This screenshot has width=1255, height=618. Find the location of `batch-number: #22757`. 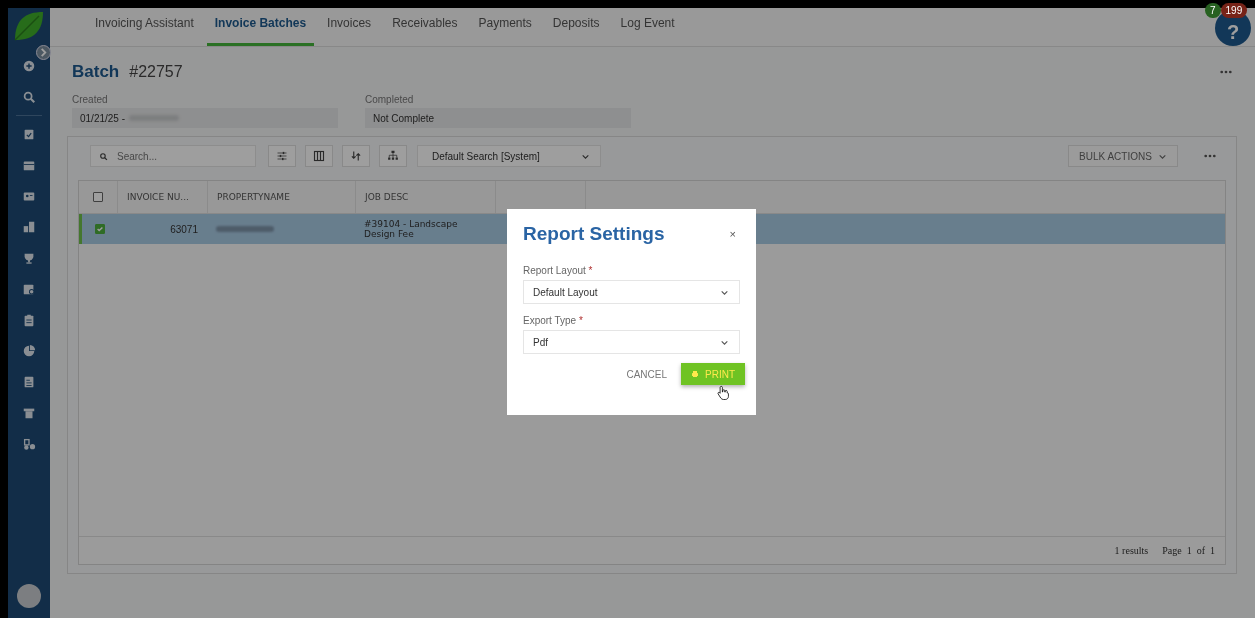

batch-number: #22757 is located at coordinates (156, 72).